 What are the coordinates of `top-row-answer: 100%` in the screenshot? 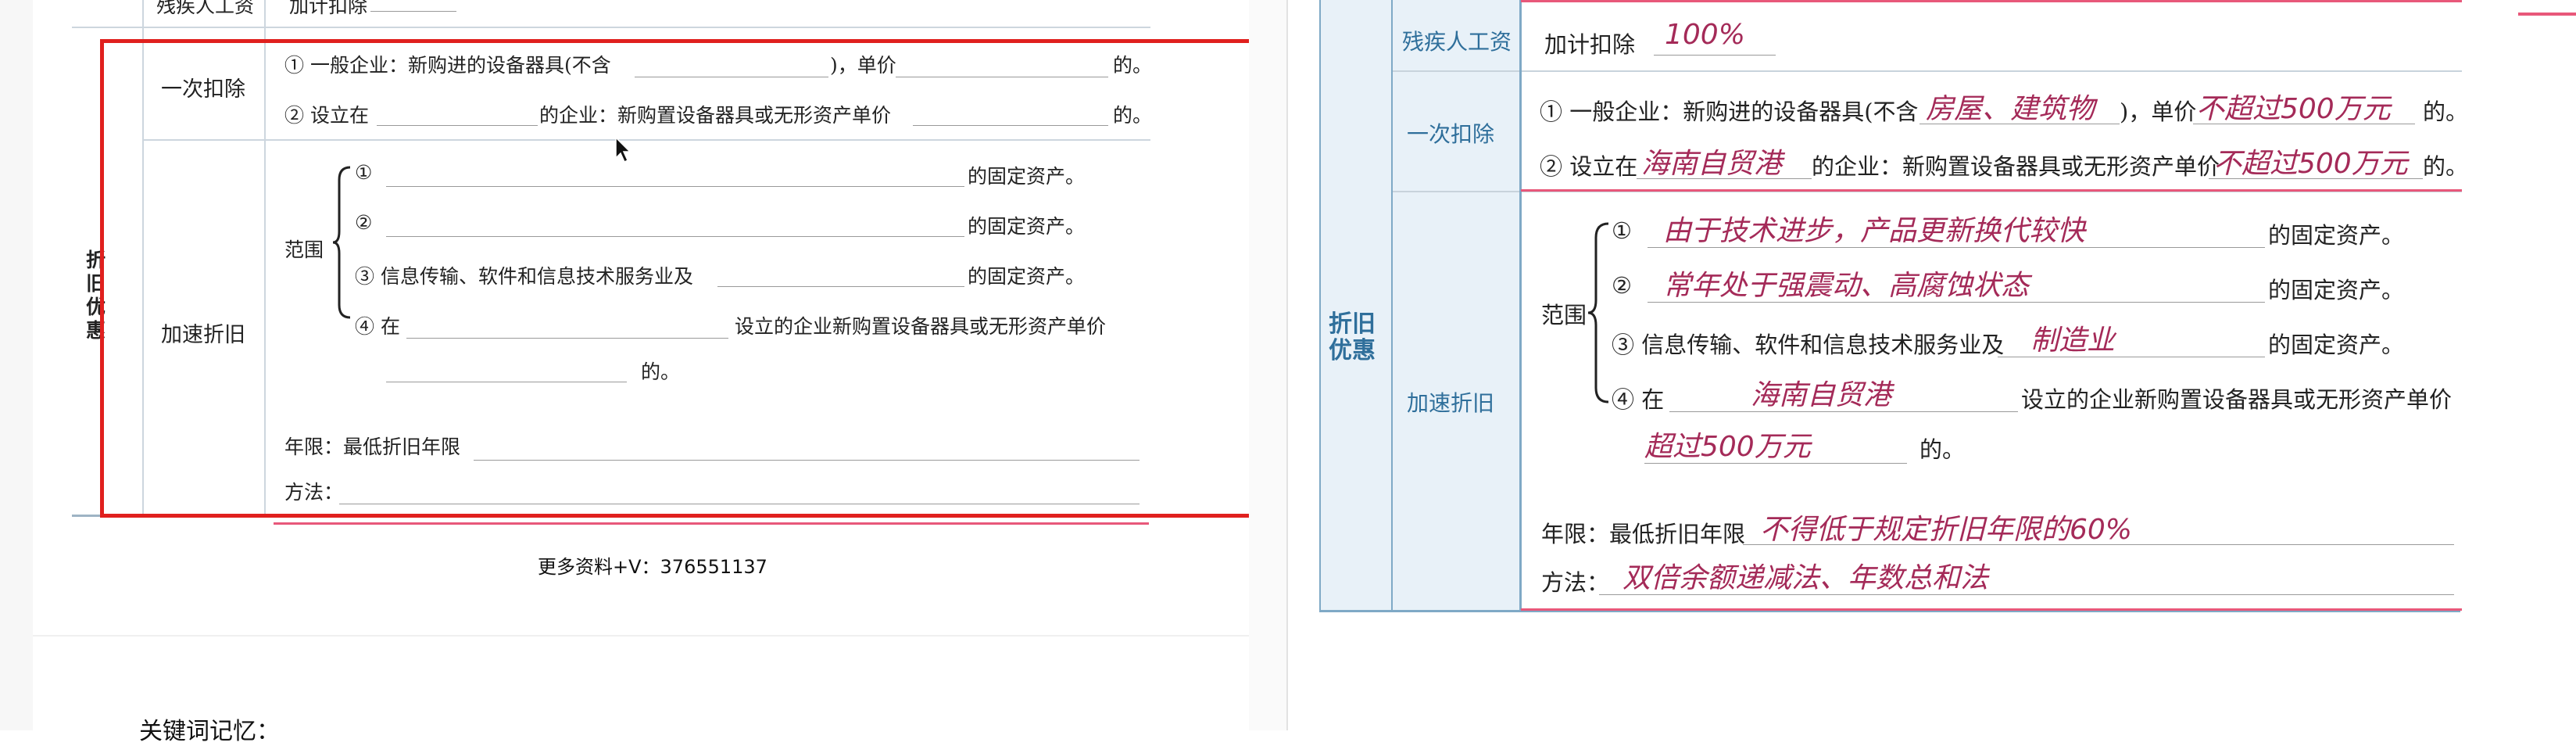 It's located at (1705, 35).